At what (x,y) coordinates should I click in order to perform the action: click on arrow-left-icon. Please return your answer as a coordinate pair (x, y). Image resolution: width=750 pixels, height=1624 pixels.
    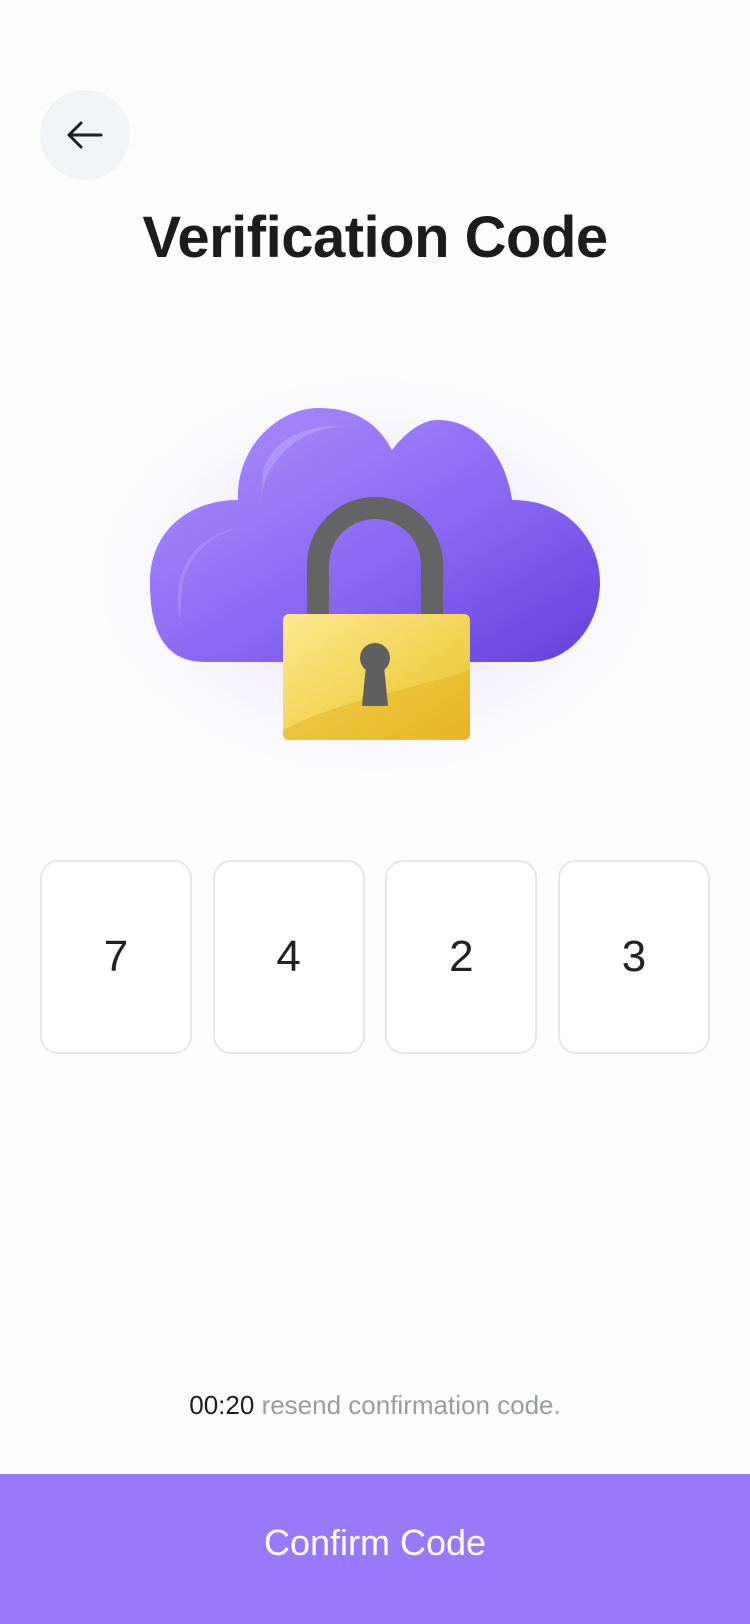
    Looking at the image, I should click on (85, 135).